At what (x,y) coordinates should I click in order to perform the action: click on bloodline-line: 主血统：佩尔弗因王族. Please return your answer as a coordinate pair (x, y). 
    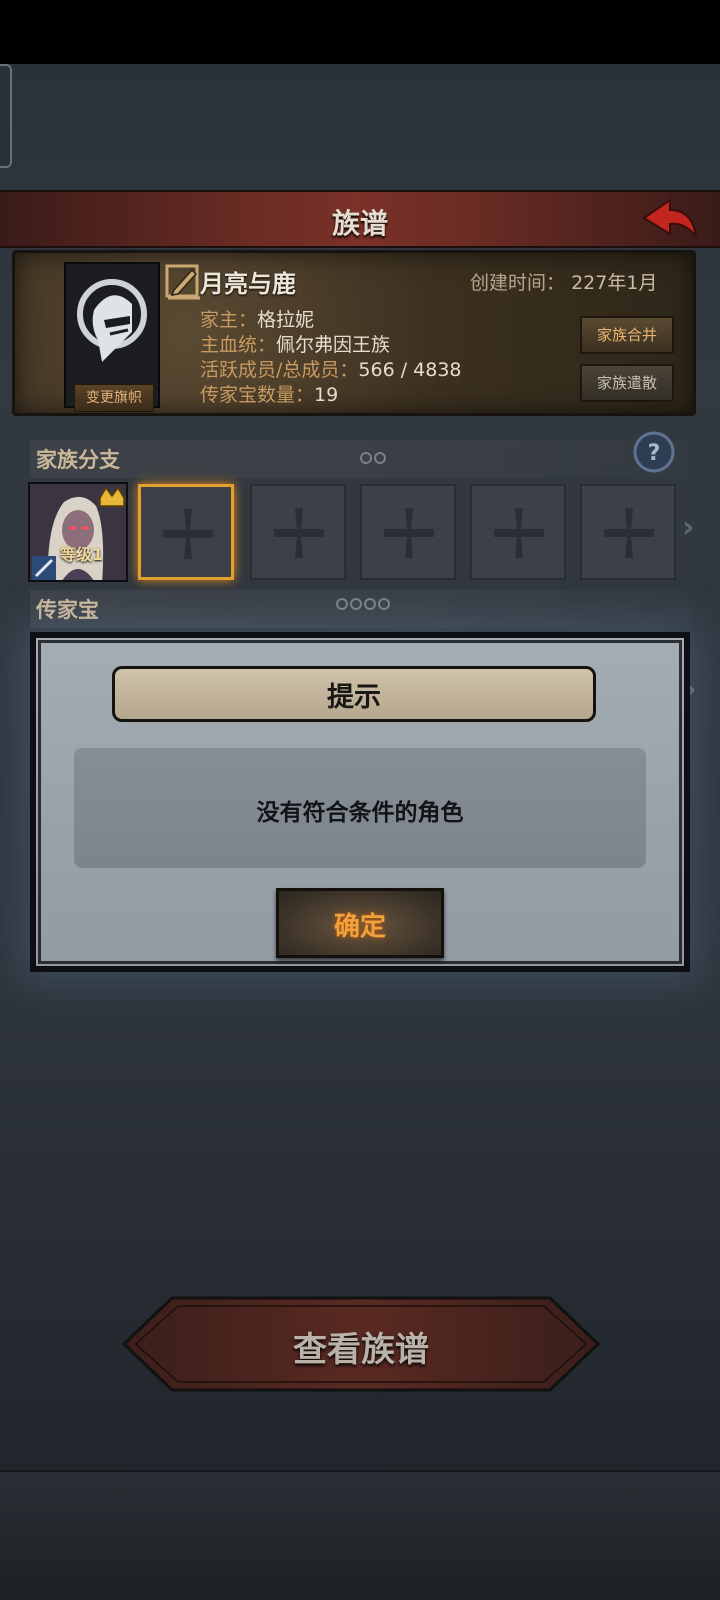
    Looking at the image, I should click on (295, 343).